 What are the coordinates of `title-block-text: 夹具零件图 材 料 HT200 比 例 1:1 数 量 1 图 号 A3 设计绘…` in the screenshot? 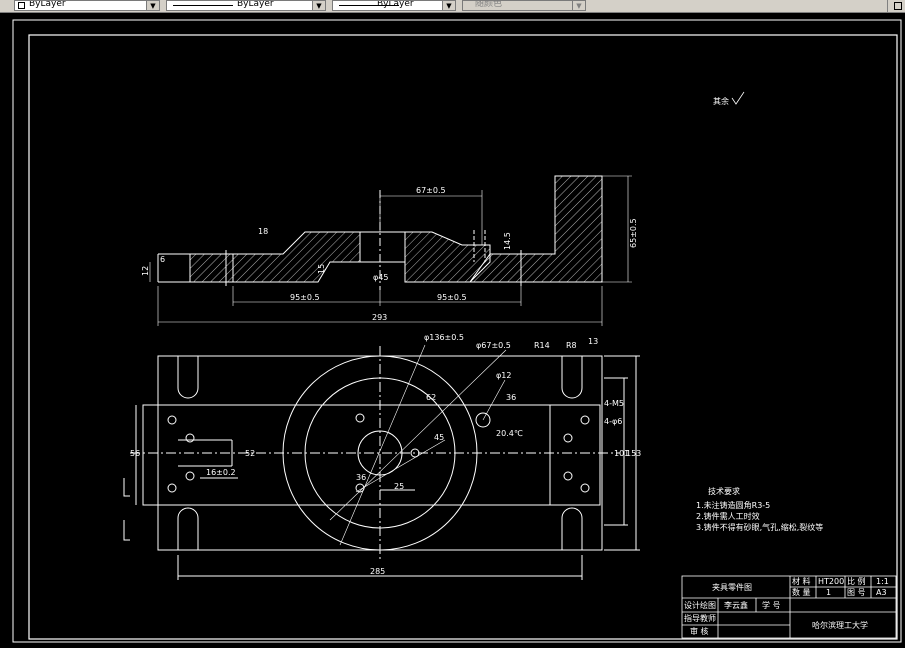 It's located at (786, 606).